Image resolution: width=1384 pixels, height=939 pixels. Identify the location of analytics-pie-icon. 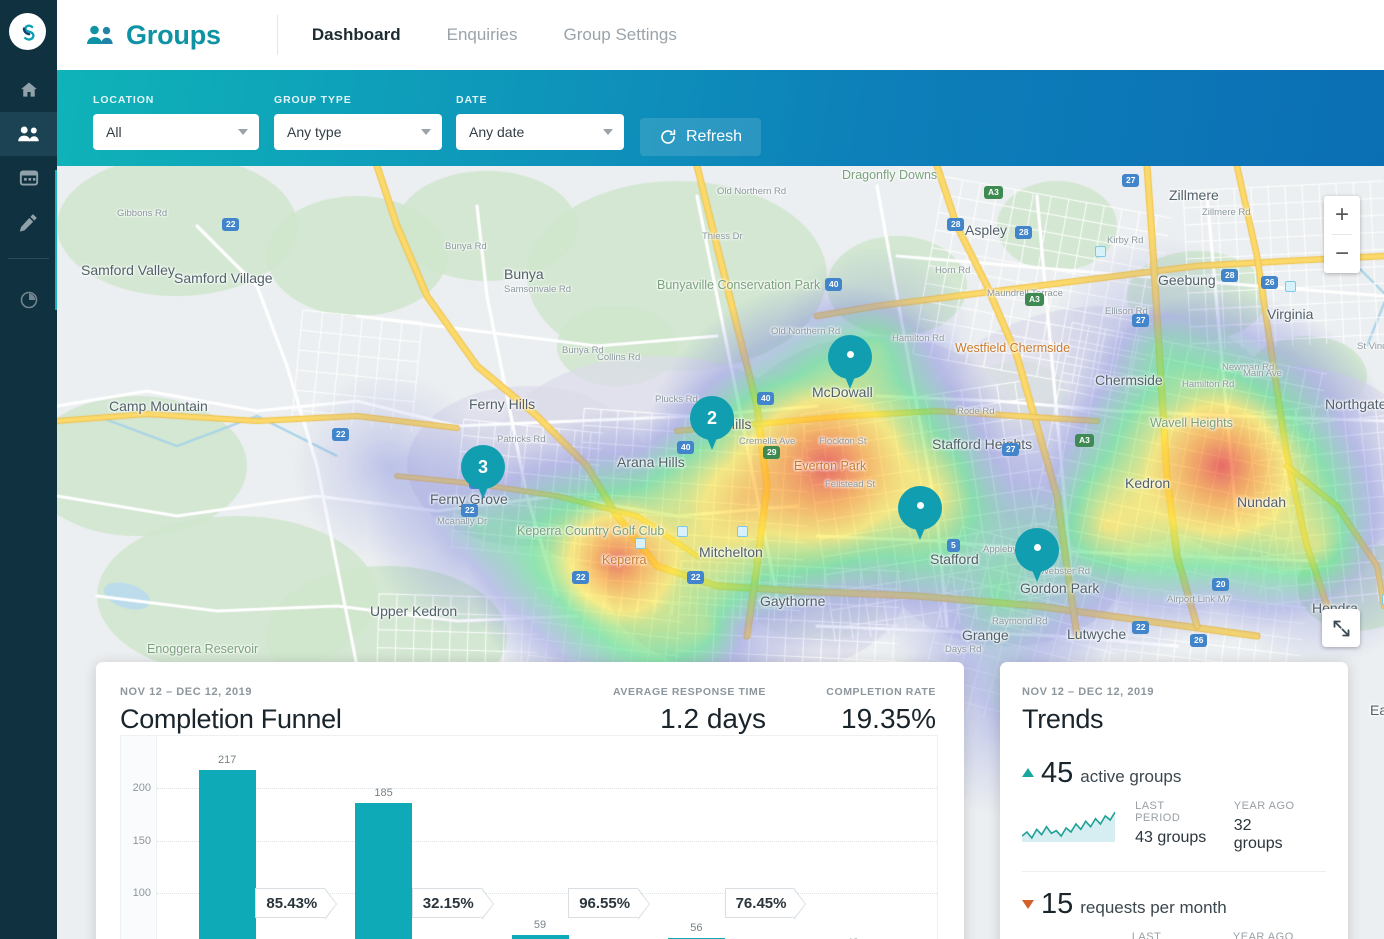
(28, 300).